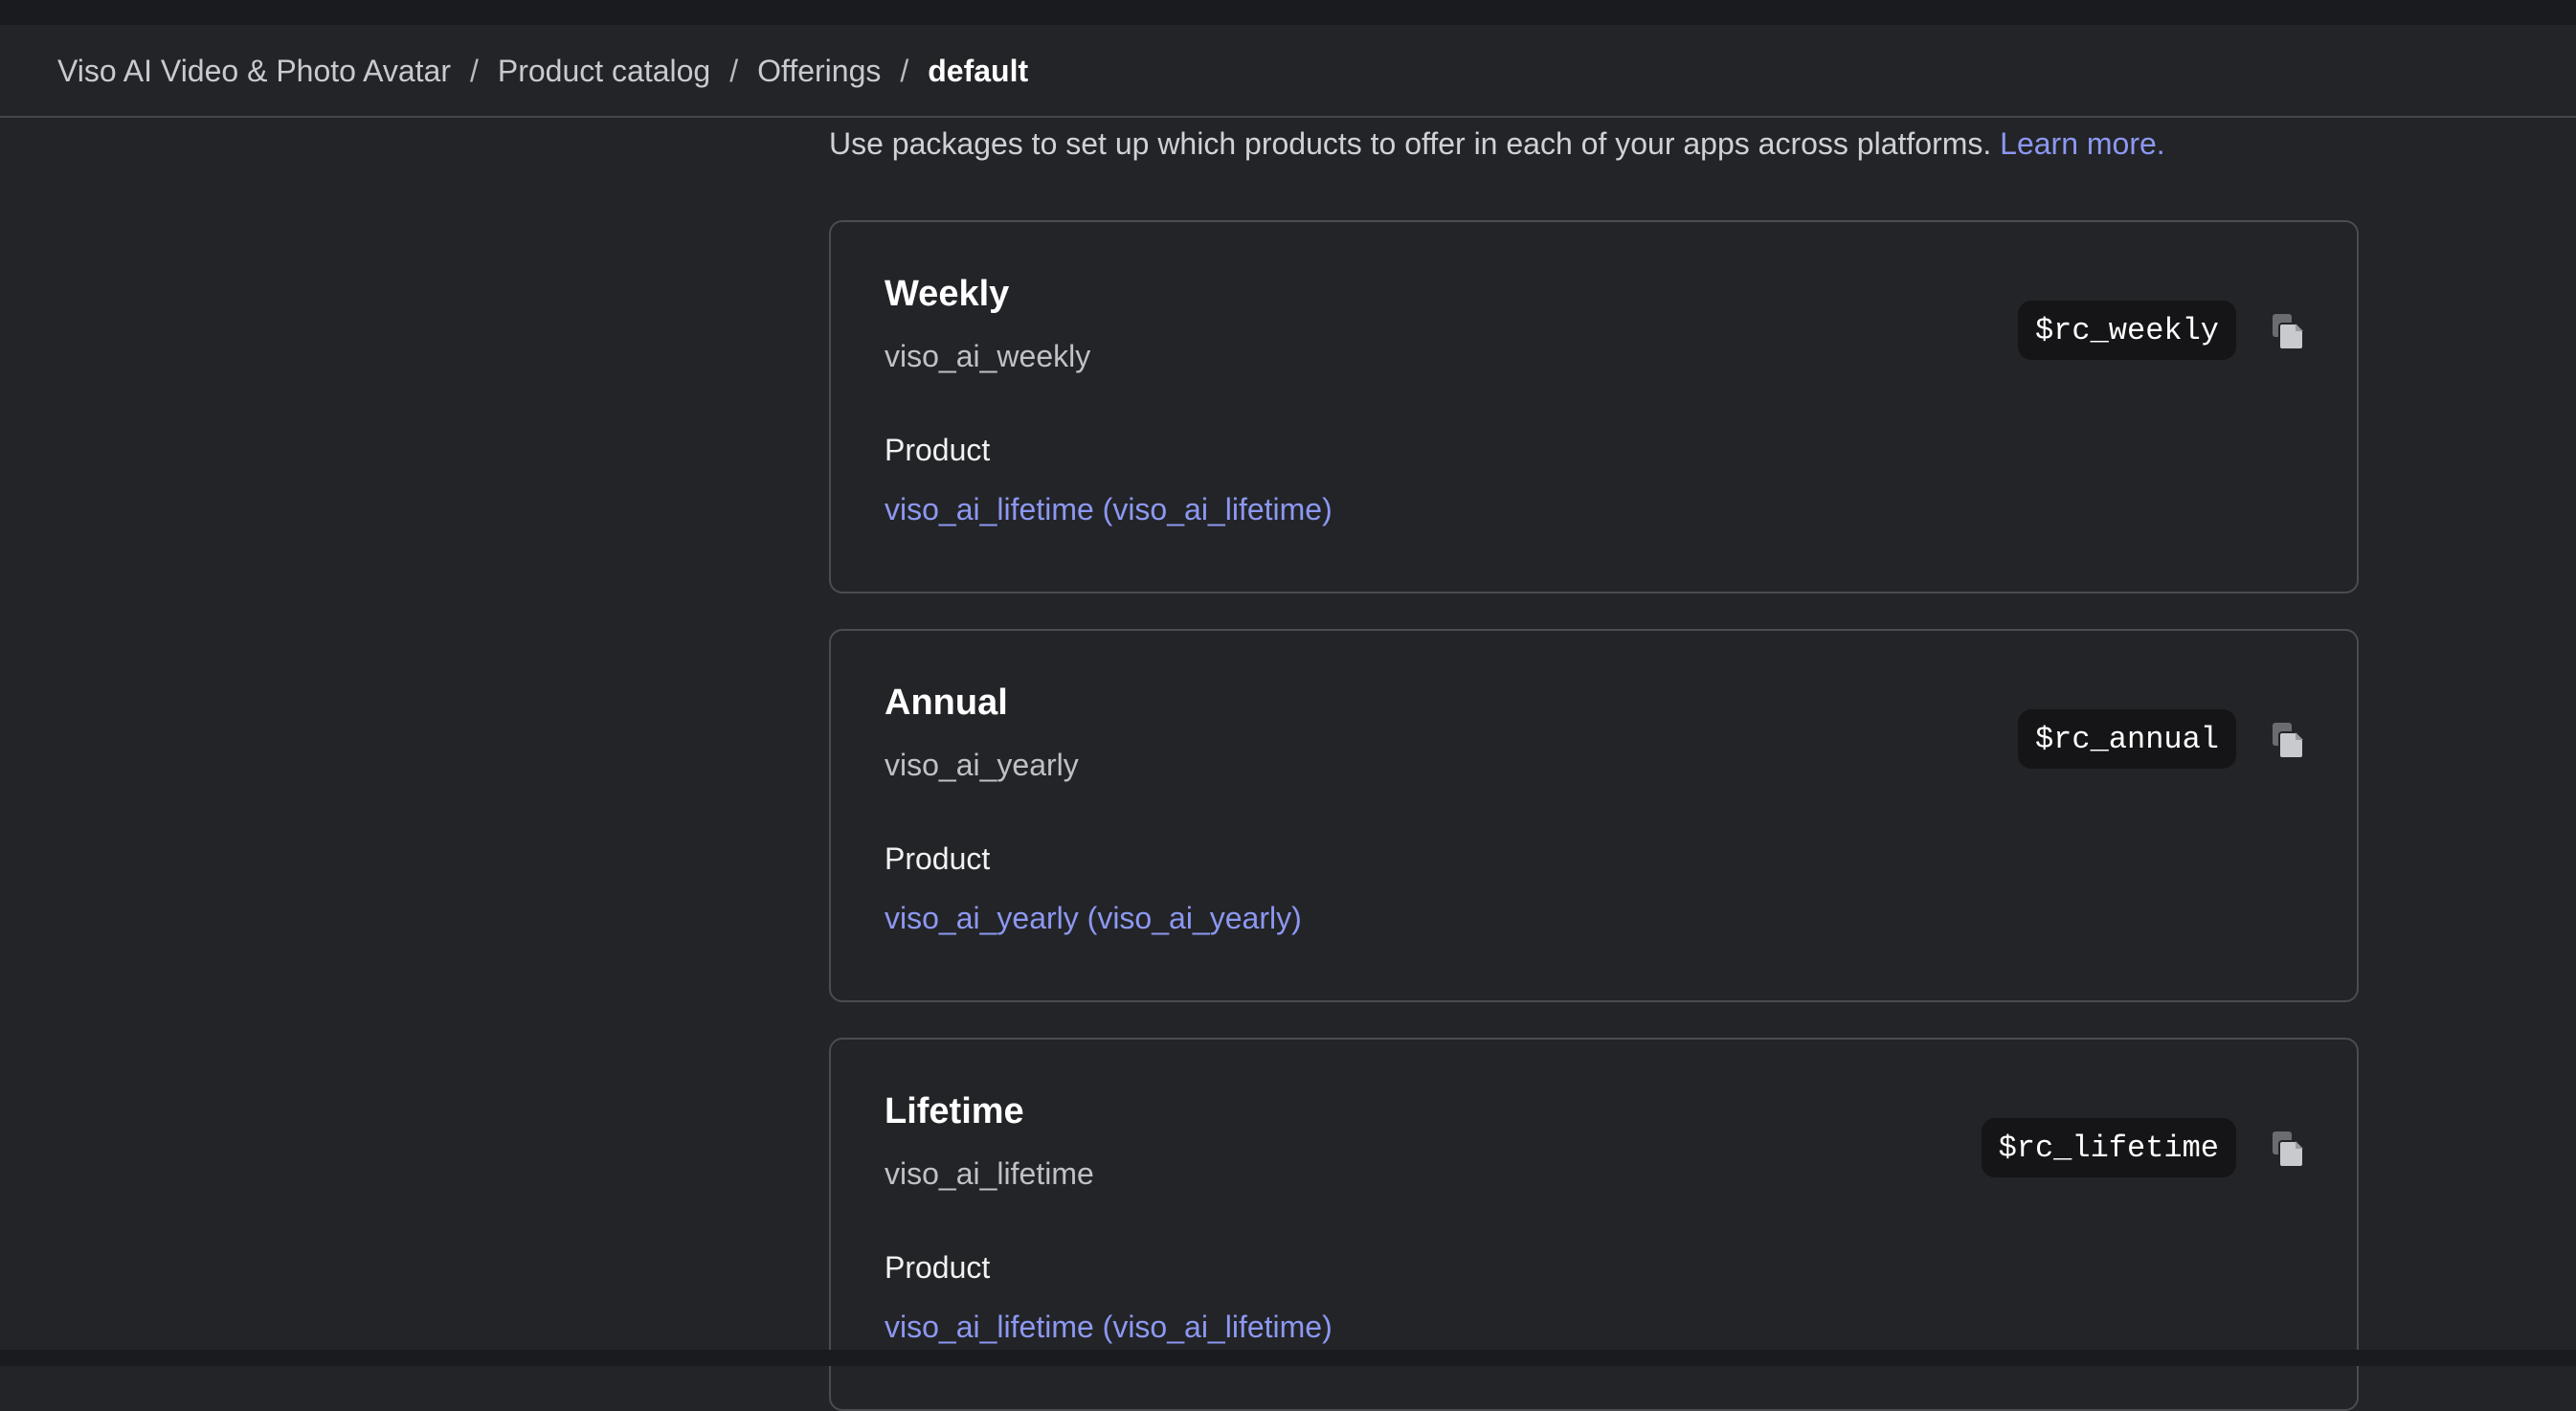 The height and width of the screenshot is (1411, 2576). I want to click on breadcrumb-current: default, so click(979, 71).